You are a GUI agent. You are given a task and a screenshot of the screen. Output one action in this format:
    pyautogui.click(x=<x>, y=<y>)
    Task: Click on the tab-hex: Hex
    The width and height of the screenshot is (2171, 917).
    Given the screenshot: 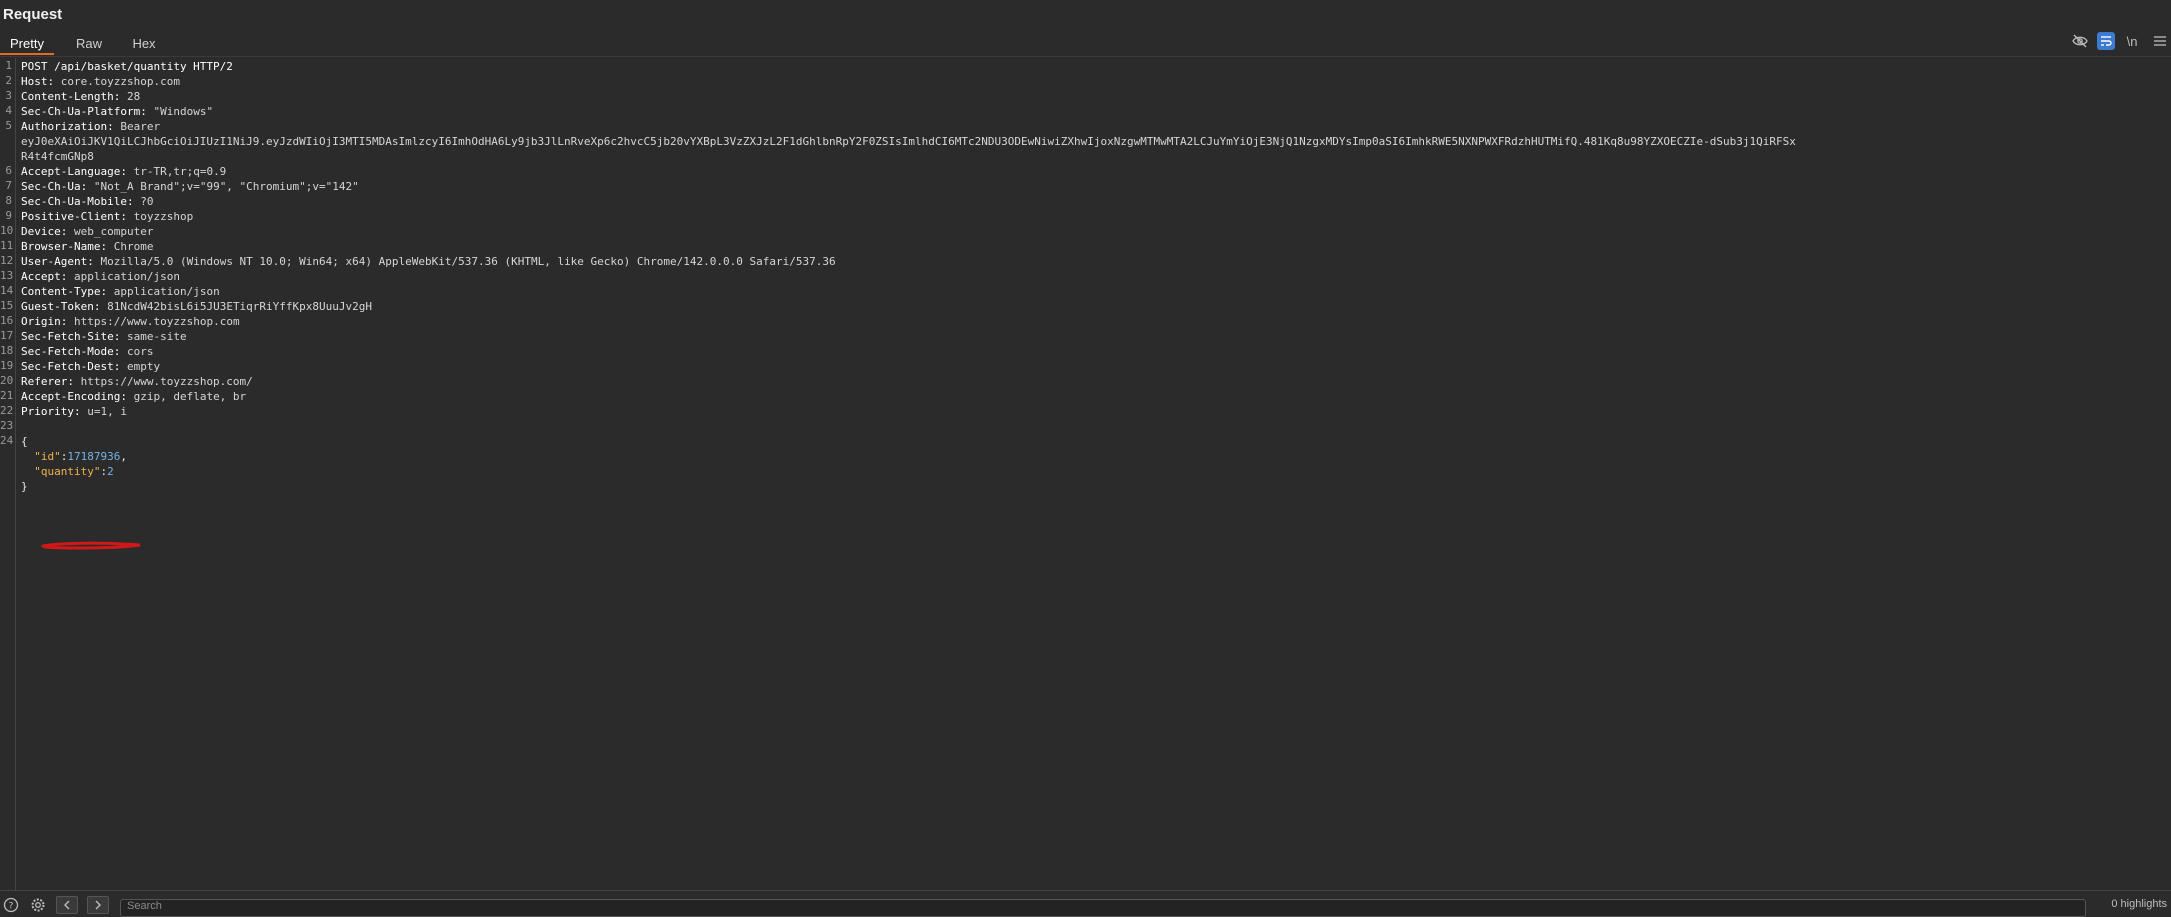 What is the action you would take?
    pyautogui.click(x=144, y=44)
    